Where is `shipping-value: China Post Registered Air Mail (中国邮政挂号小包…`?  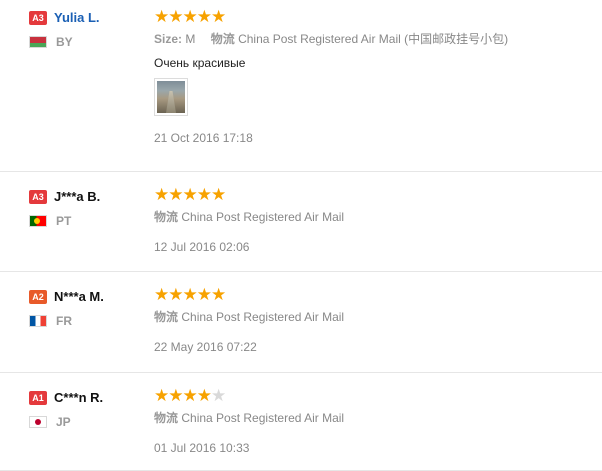
shipping-value: China Post Registered Air Mail (中国邮政挂号小包… is located at coordinates (373, 39).